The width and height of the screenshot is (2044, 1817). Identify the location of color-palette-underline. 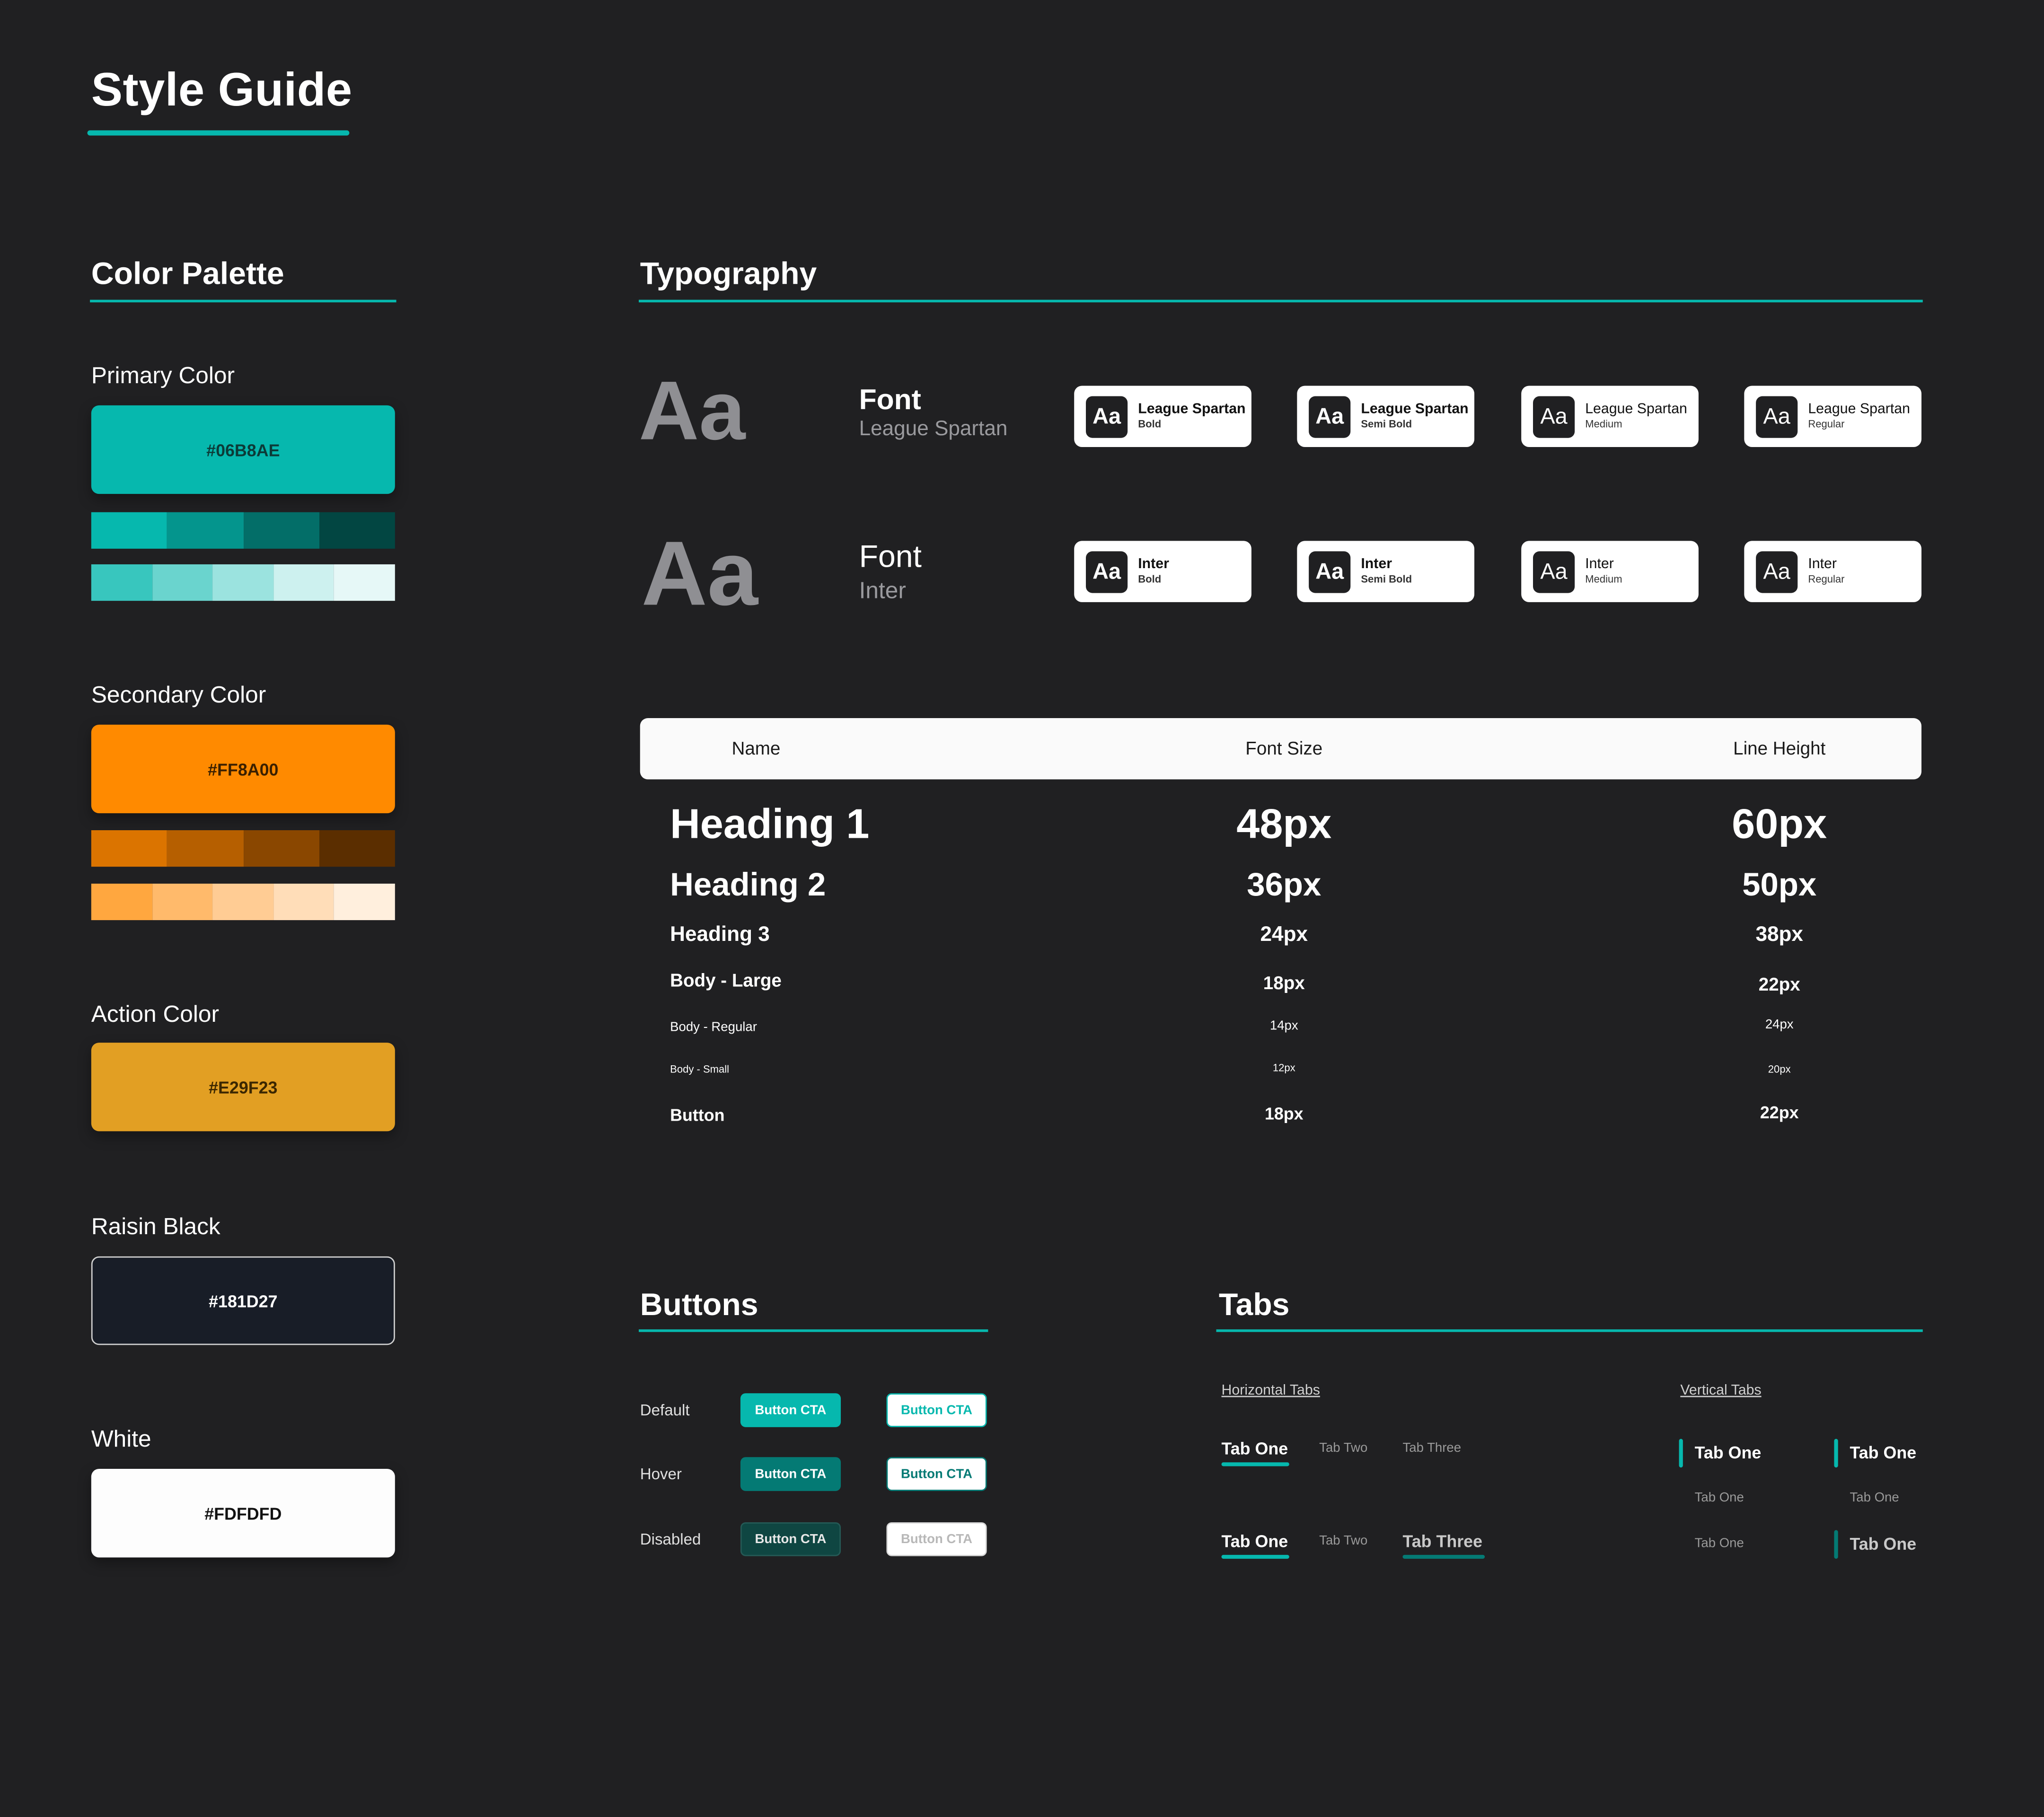
(243, 301).